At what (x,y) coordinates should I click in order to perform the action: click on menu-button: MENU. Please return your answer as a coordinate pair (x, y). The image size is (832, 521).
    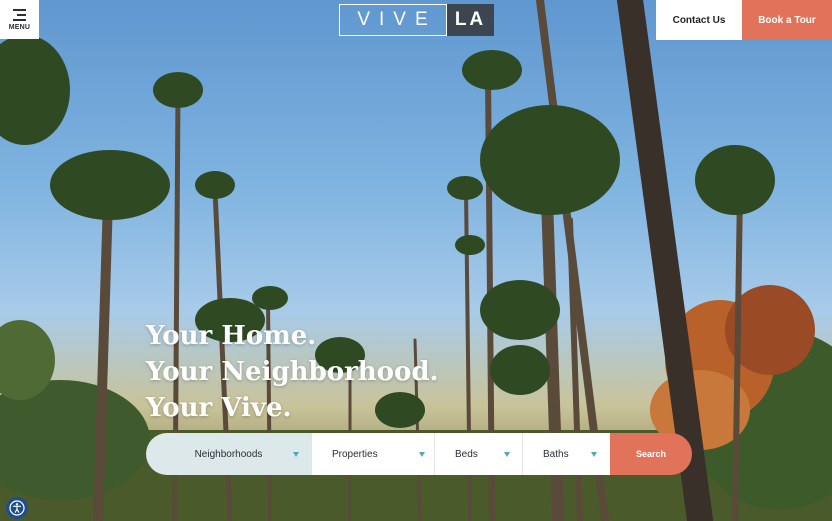
    Looking at the image, I should click on (19, 19).